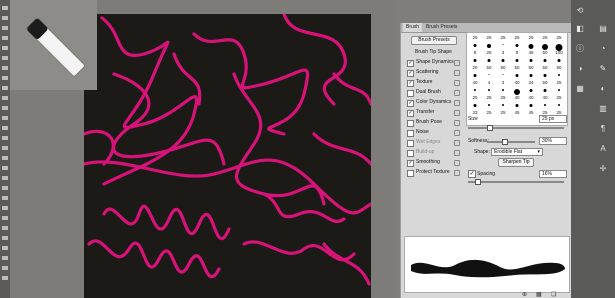 This screenshot has height=298, width=615. Describe the element at coordinates (580, 11) in the screenshot. I see `history-icon: ⟲` at that location.